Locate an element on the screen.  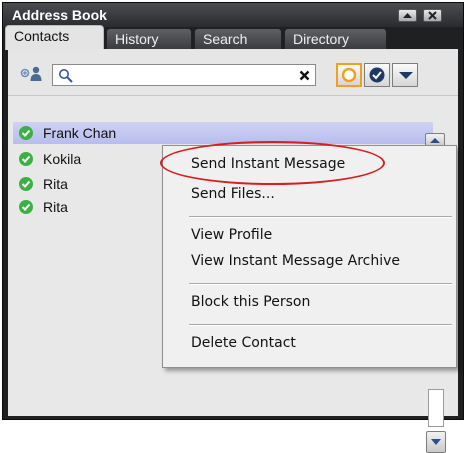
window-title: Address Book is located at coordinates (59, 15).